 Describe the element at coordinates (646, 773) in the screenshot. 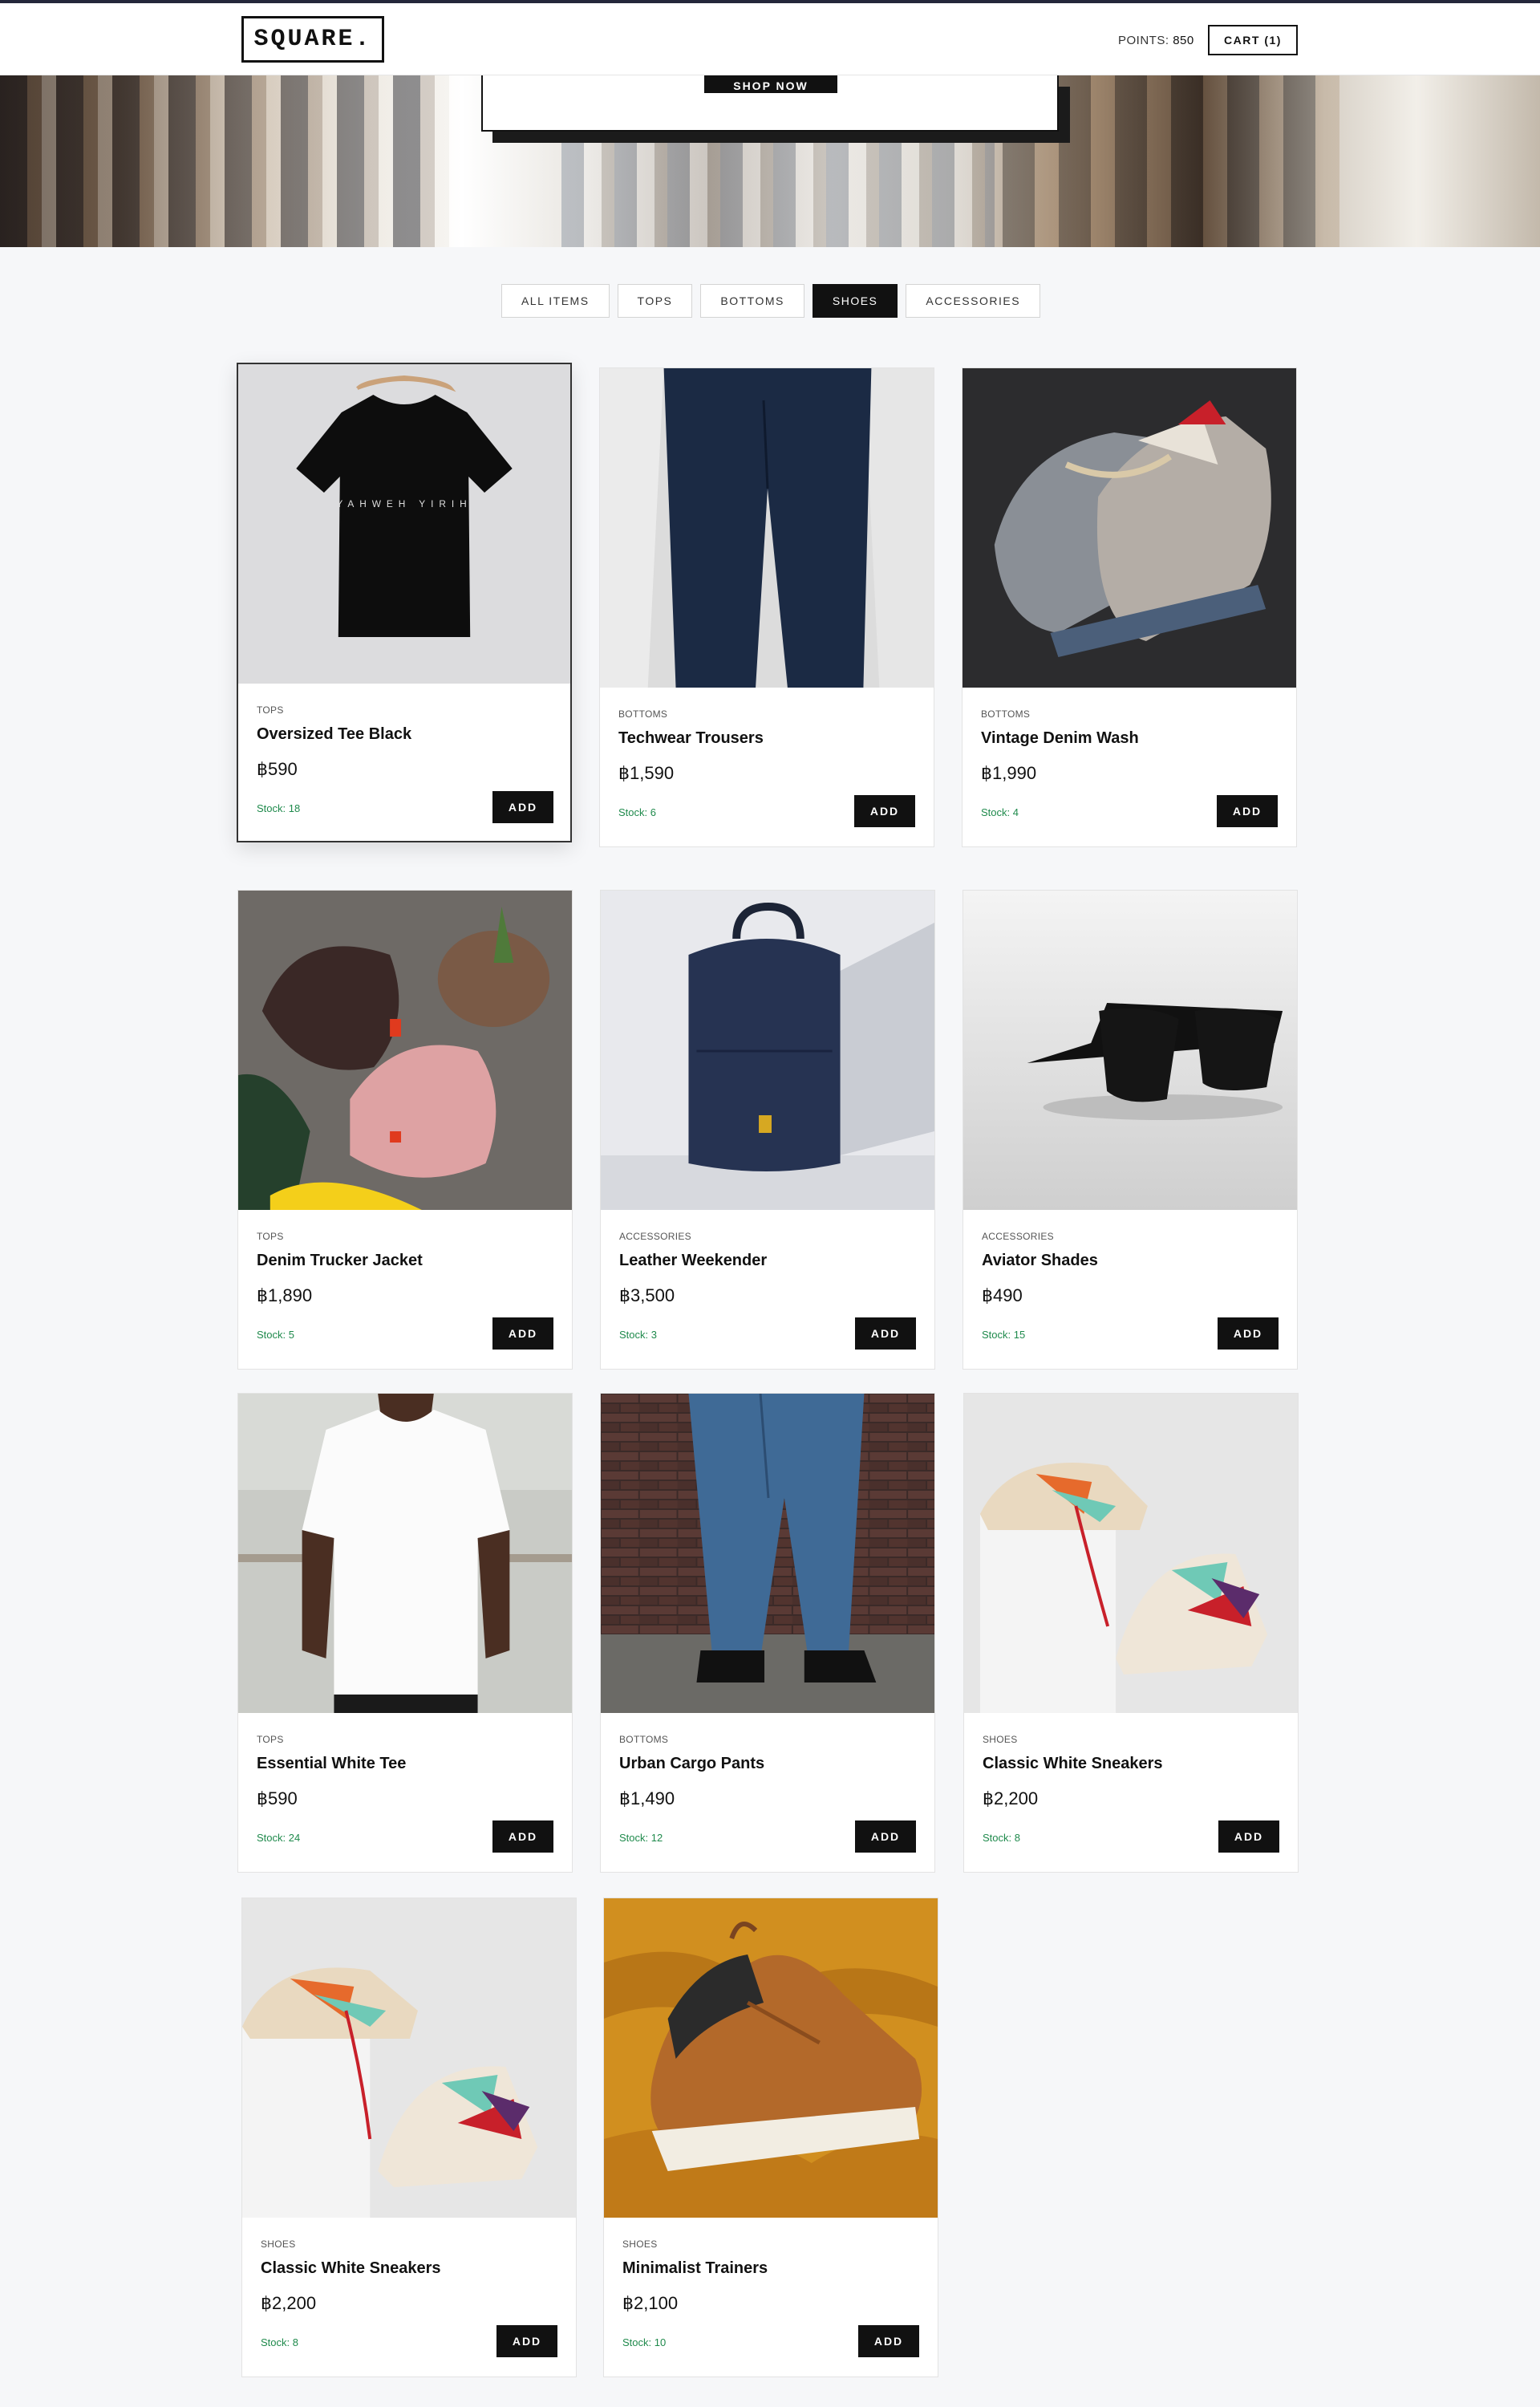

I see `product-price: ฿1,590` at that location.